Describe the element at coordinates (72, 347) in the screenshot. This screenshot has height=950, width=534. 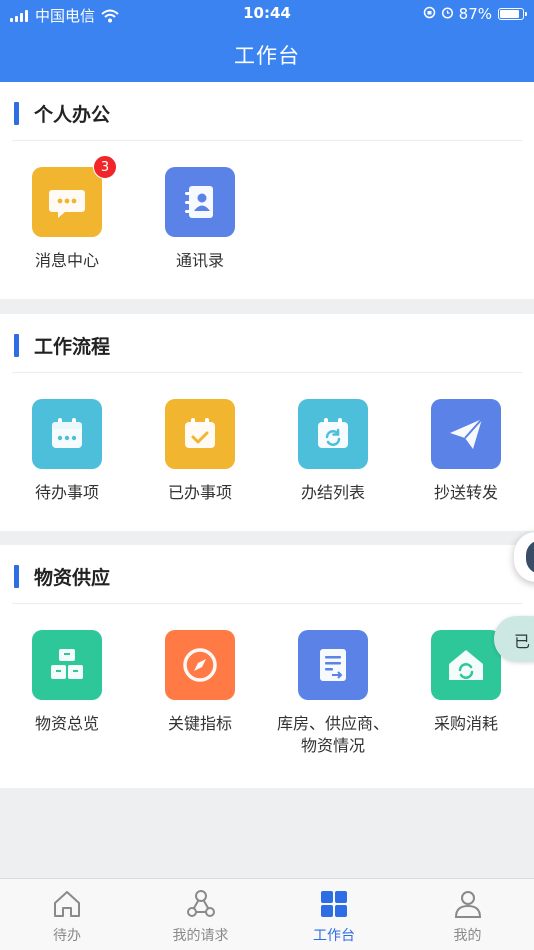
I see `section-title: 工作流程` at that location.